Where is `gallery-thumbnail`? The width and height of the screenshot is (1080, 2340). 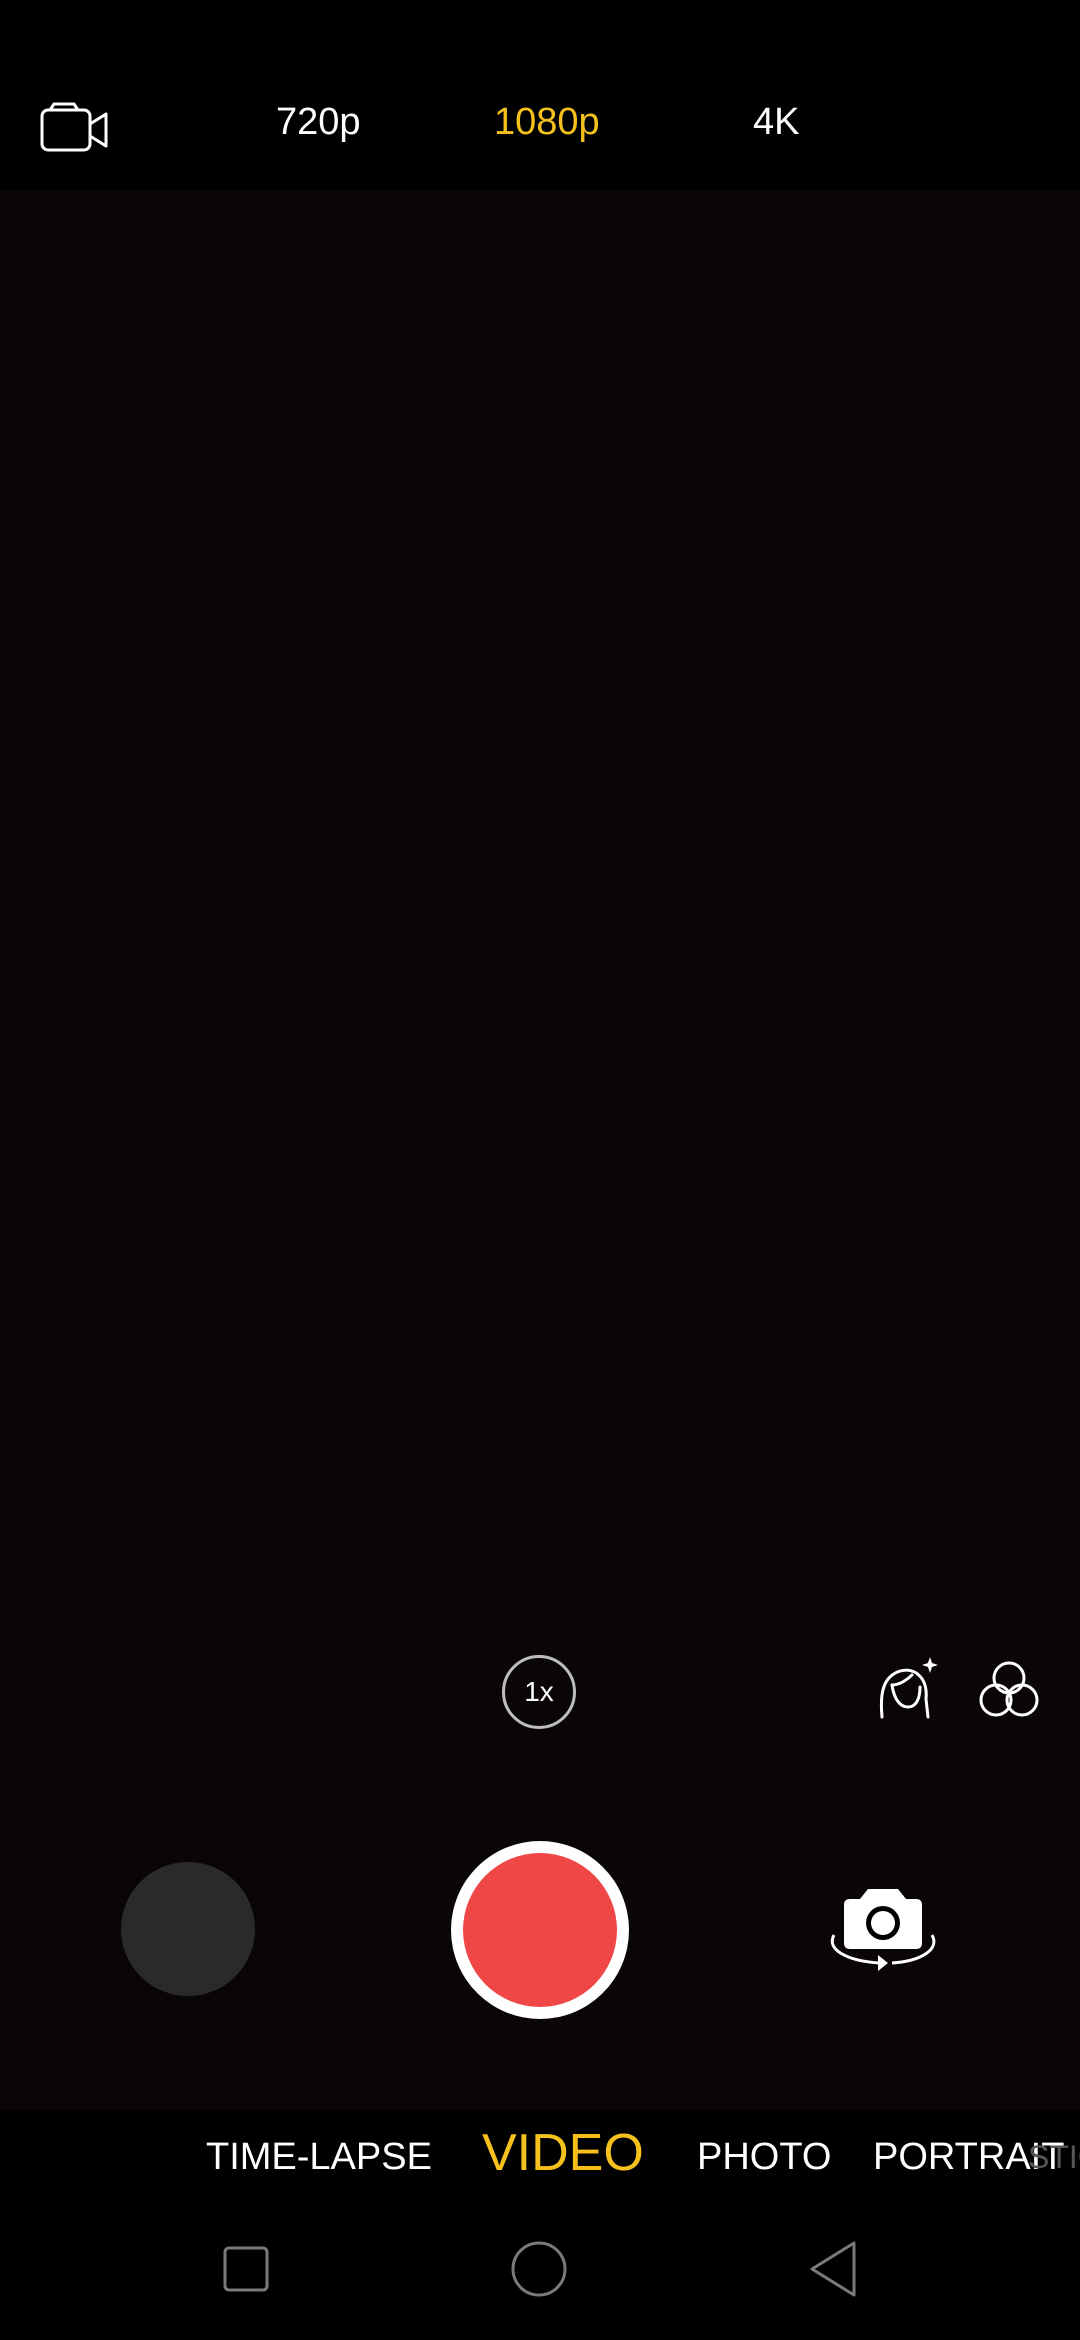 gallery-thumbnail is located at coordinates (188, 1929).